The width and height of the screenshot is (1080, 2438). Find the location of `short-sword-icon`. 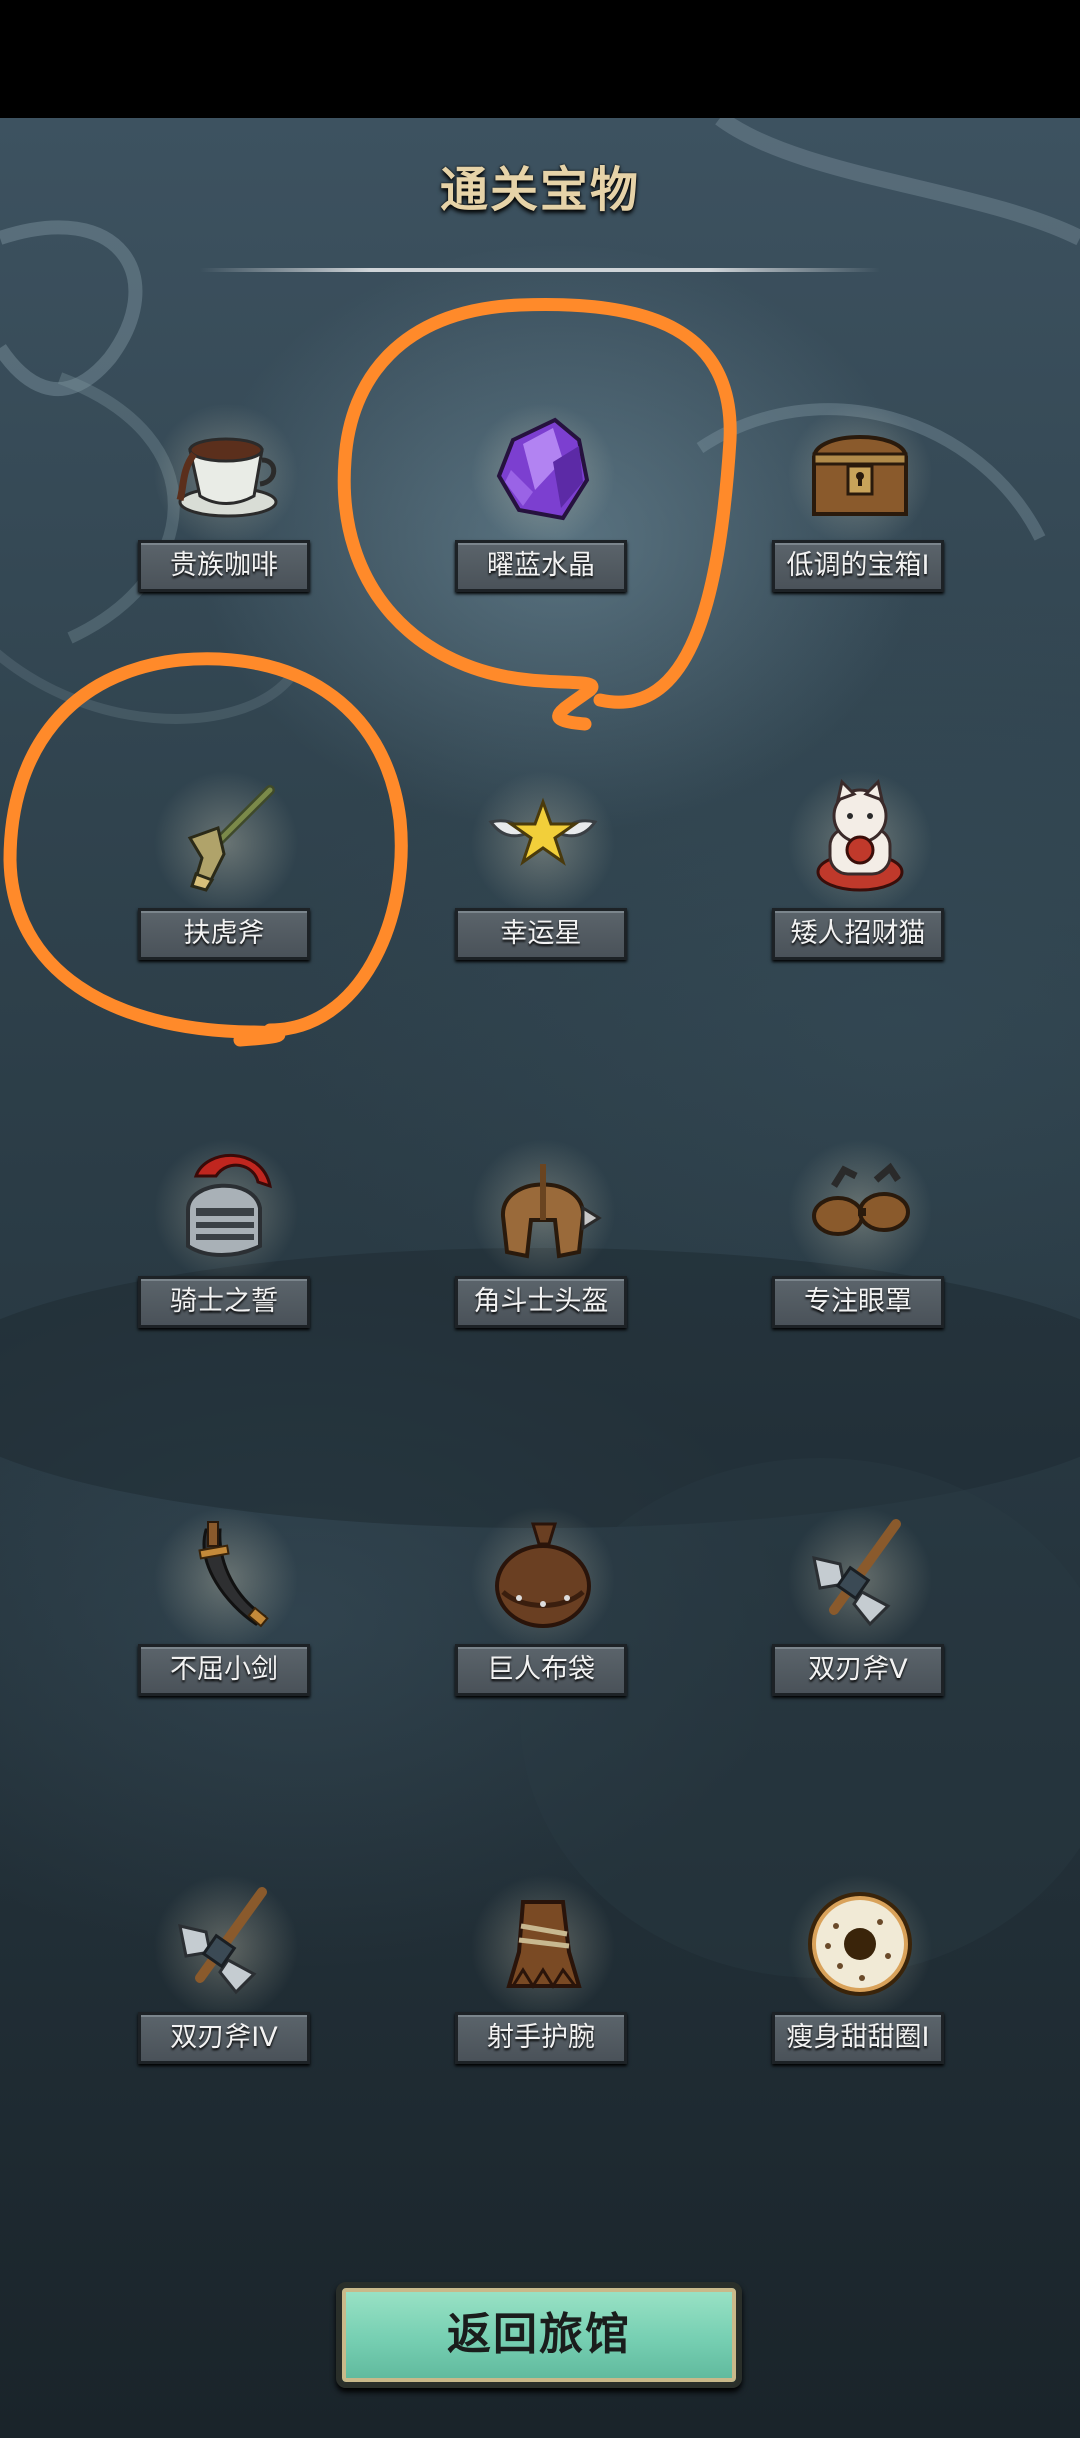

short-sword-icon is located at coordinates (233, 1574).